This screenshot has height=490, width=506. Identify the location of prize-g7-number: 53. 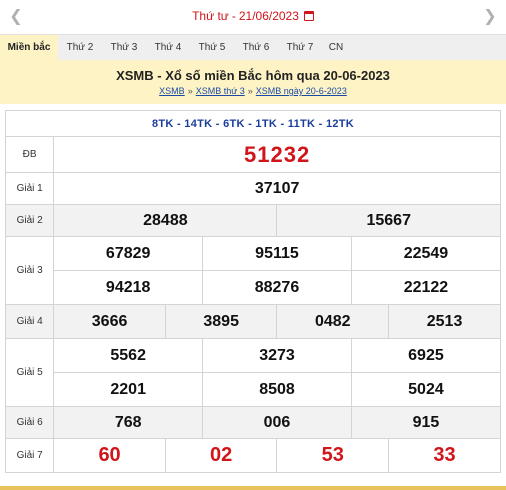
(333, 455).